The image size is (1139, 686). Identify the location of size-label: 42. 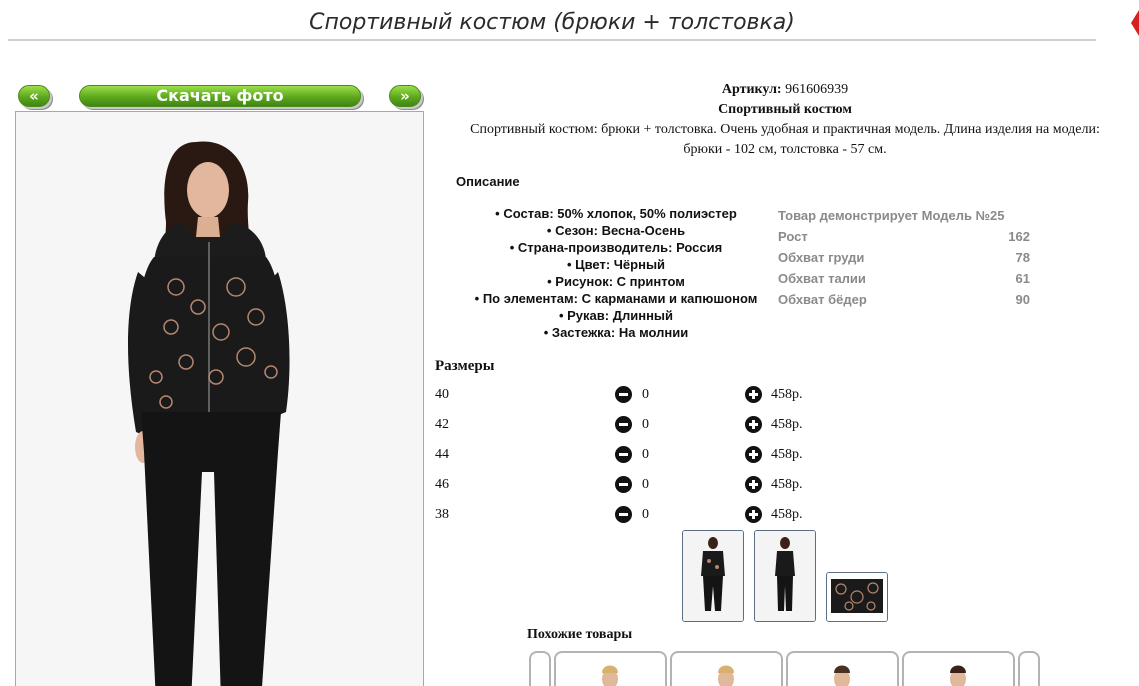
(442, 424).